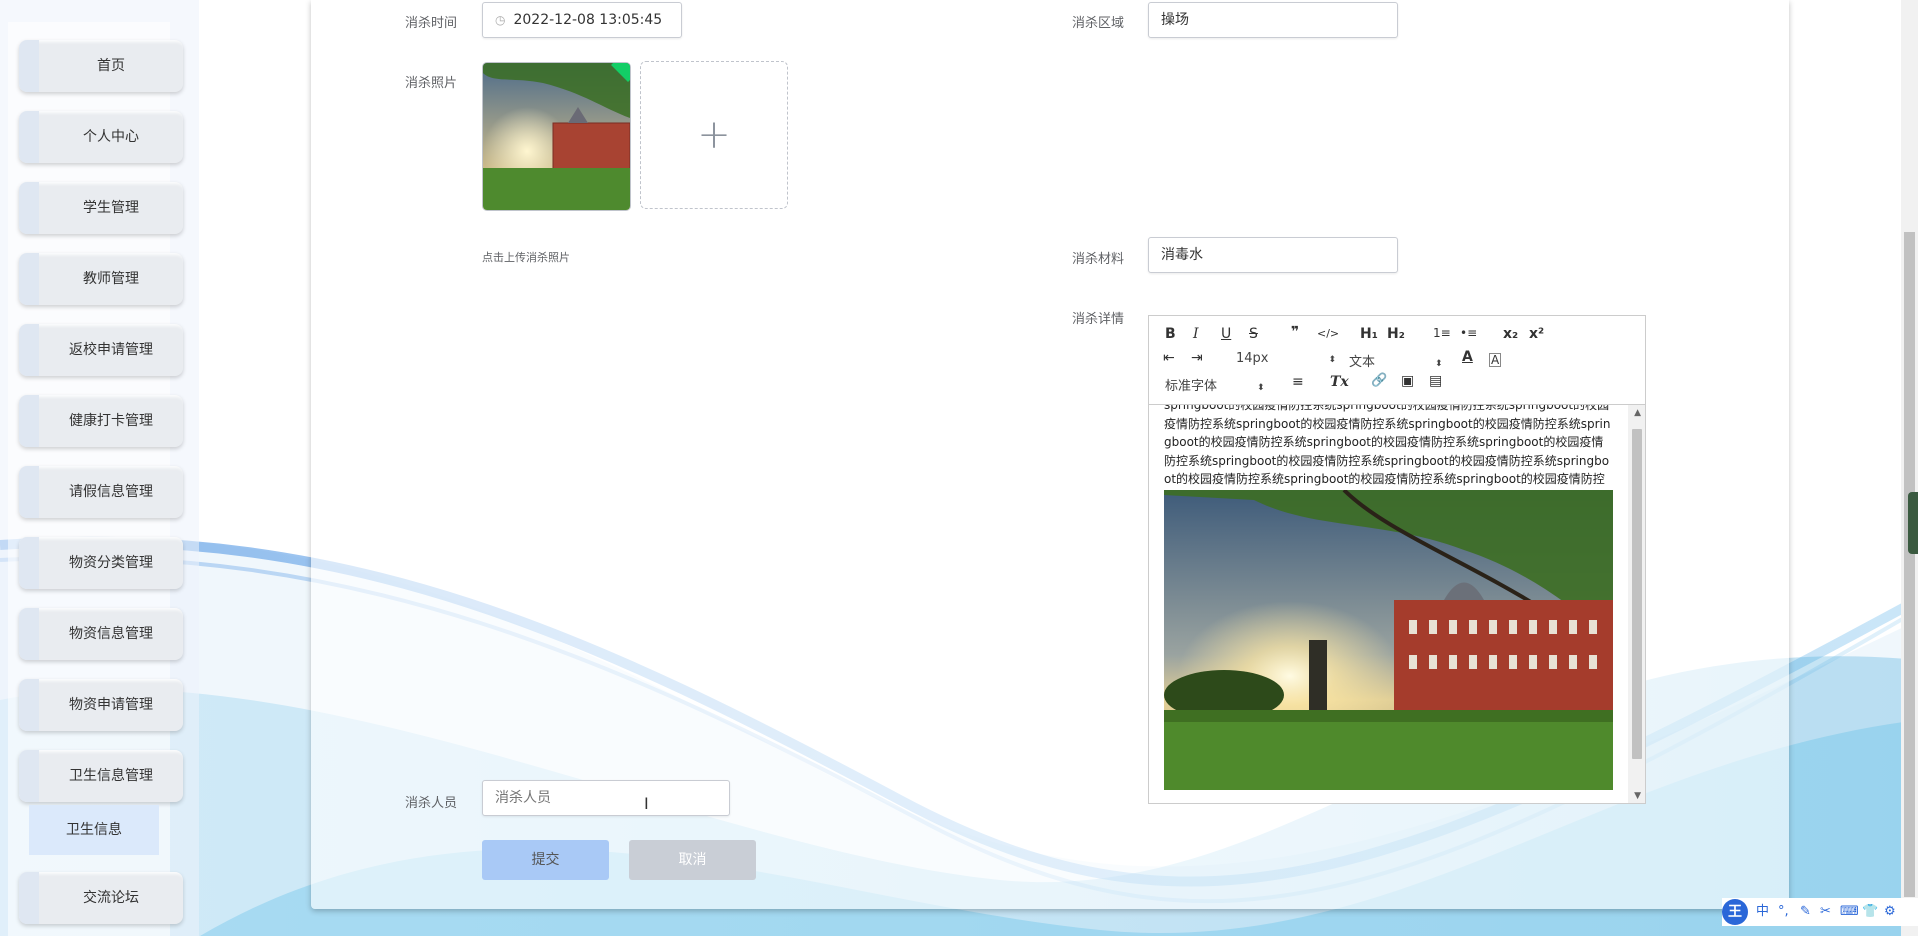 The image size is (1918, 936). I want to click on sidebar-item-personal-center: 个人中心, so click(101, 137).